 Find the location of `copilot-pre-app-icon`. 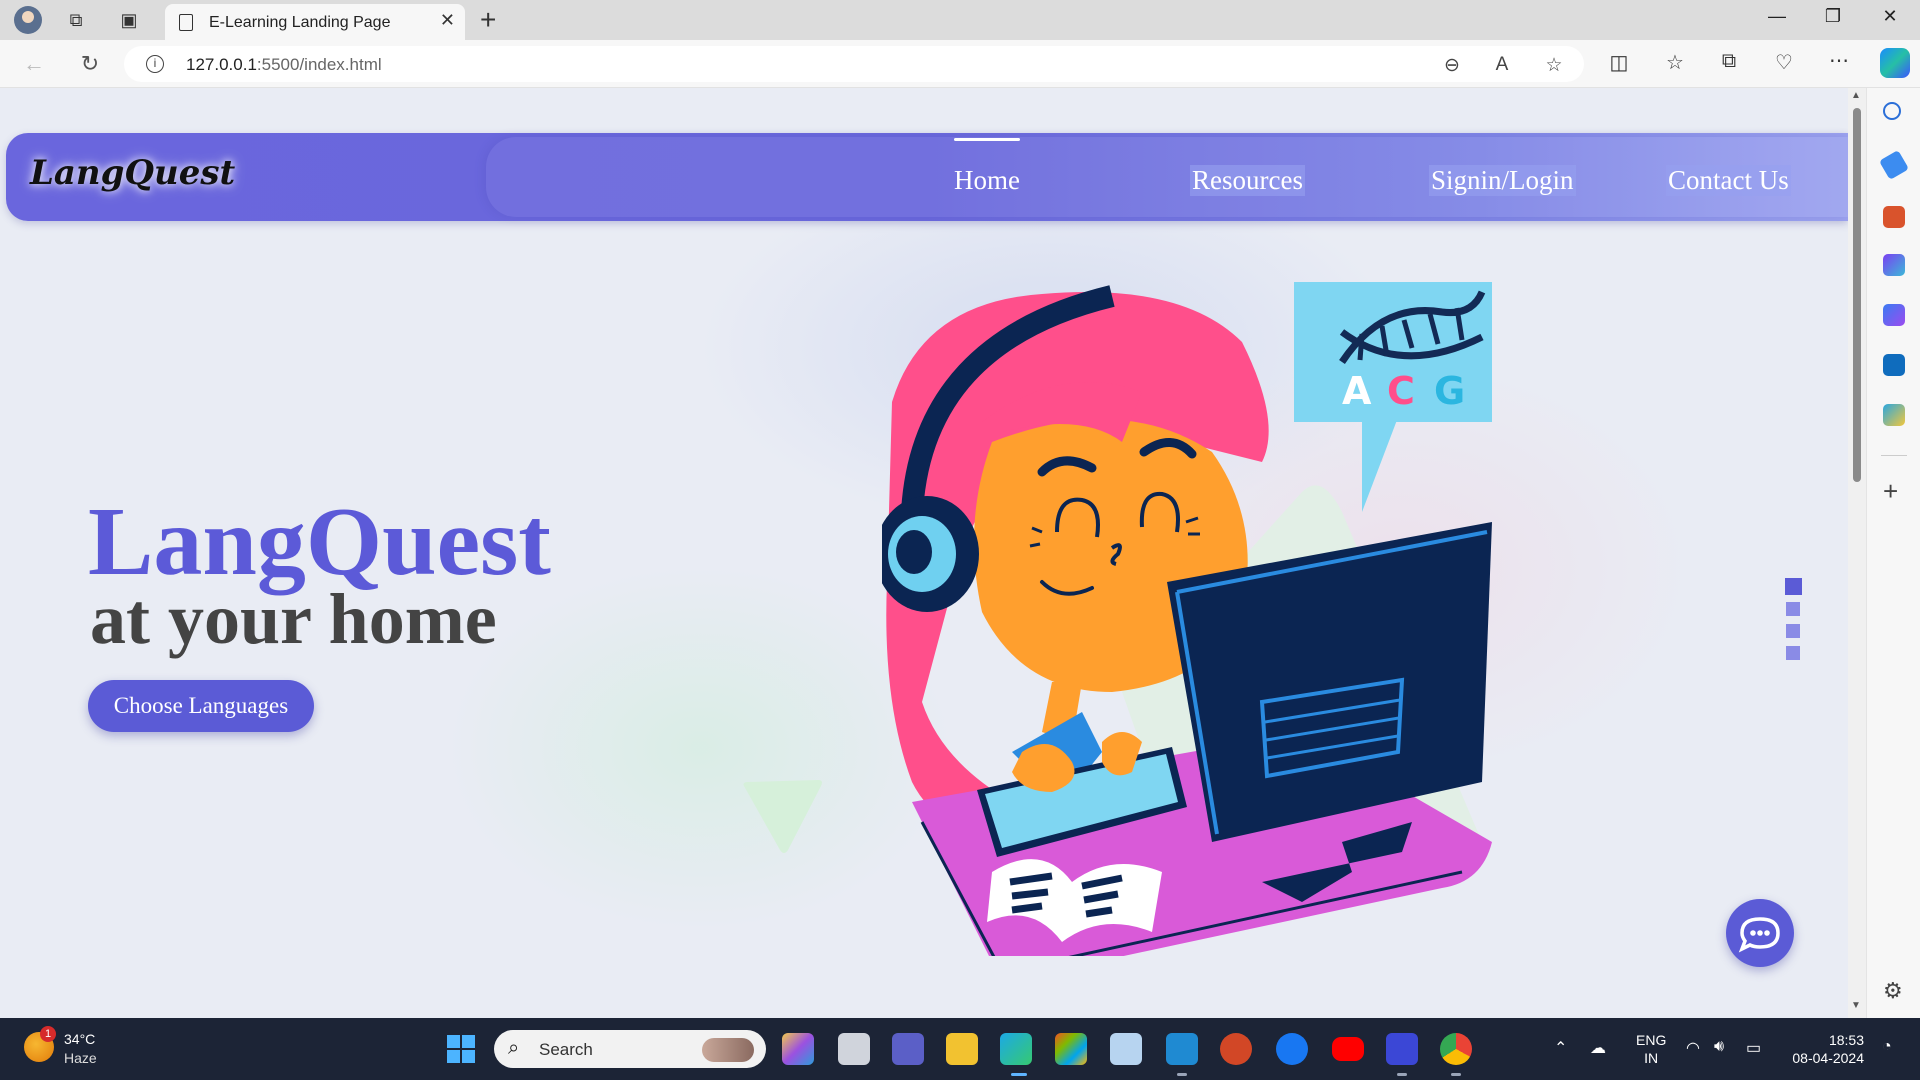

copilot-pre-app-icon is located at coordinates (798, 1049).